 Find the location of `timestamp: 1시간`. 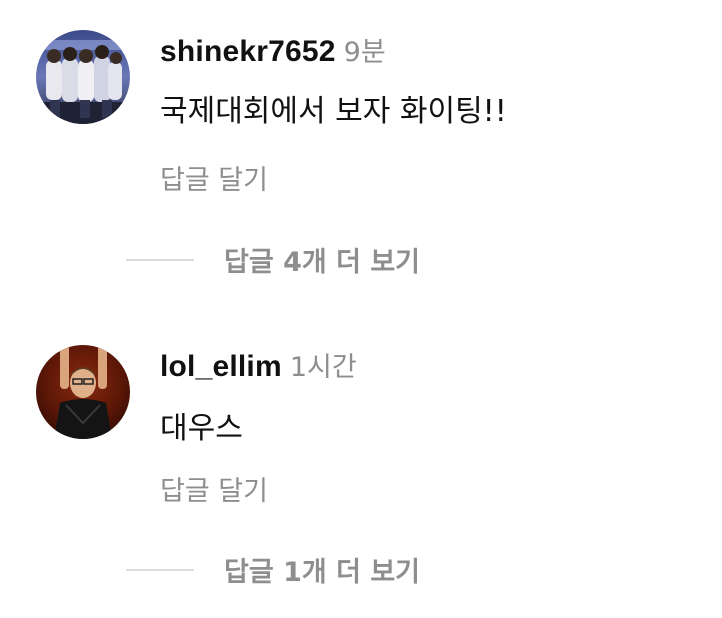

timestamp: 1시간 is located at coordinates (323, 367).